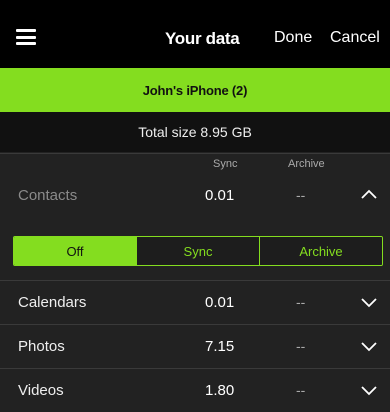  I want to click on table-row-calendars: Calendars 0.01 --, so click(195, 302).